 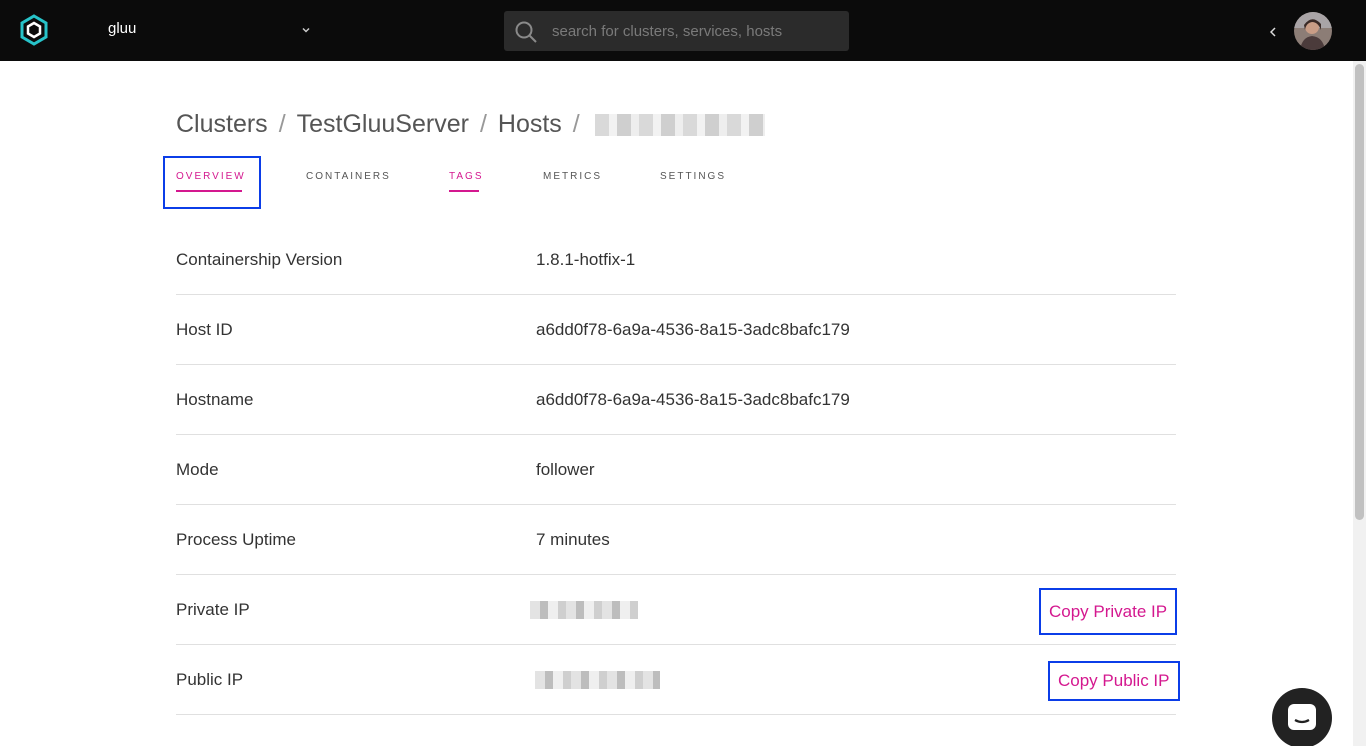 What do you see at coordinates (213, 609) in the screenshot?
I see `detail-label: Private IP` at bounding box center [213, 609].